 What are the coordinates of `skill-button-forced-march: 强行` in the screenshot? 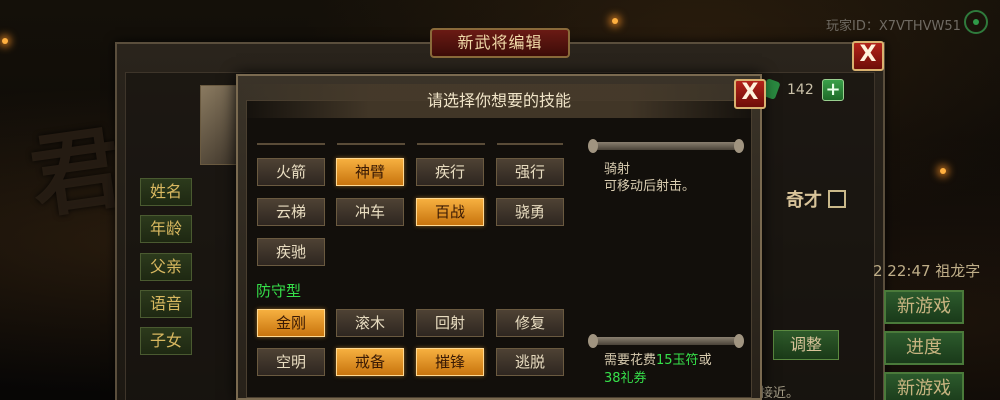 It's located at (530, 172).